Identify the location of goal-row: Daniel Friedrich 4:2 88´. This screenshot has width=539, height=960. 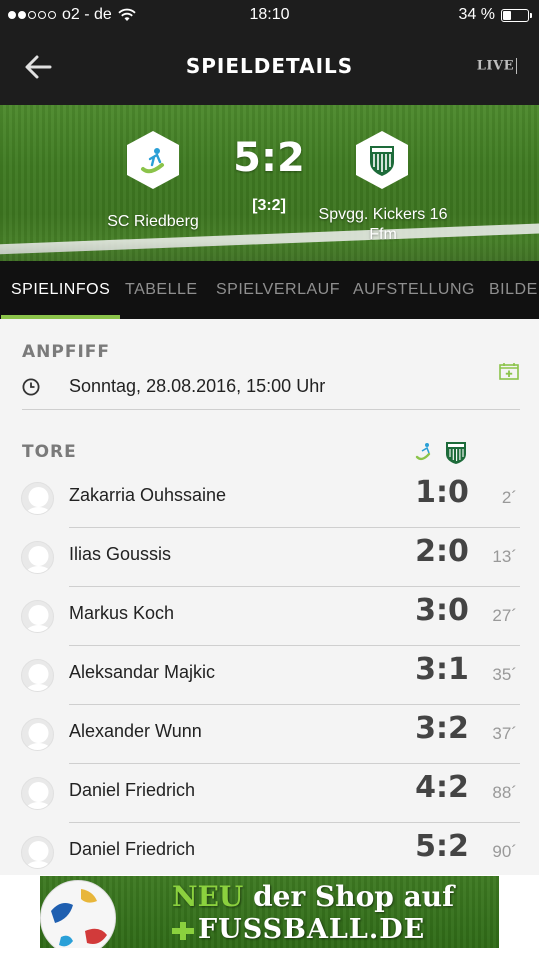
(269, 793).